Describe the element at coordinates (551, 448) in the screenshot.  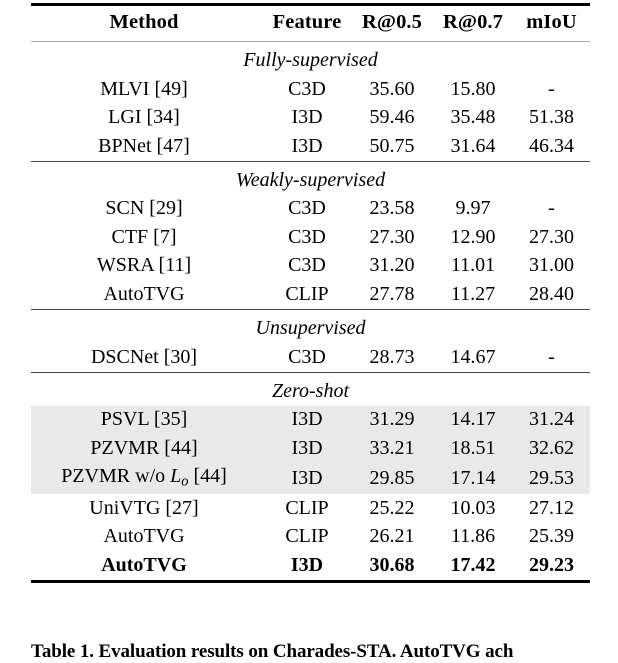
I see `cell-miou: 32.62` at that location.